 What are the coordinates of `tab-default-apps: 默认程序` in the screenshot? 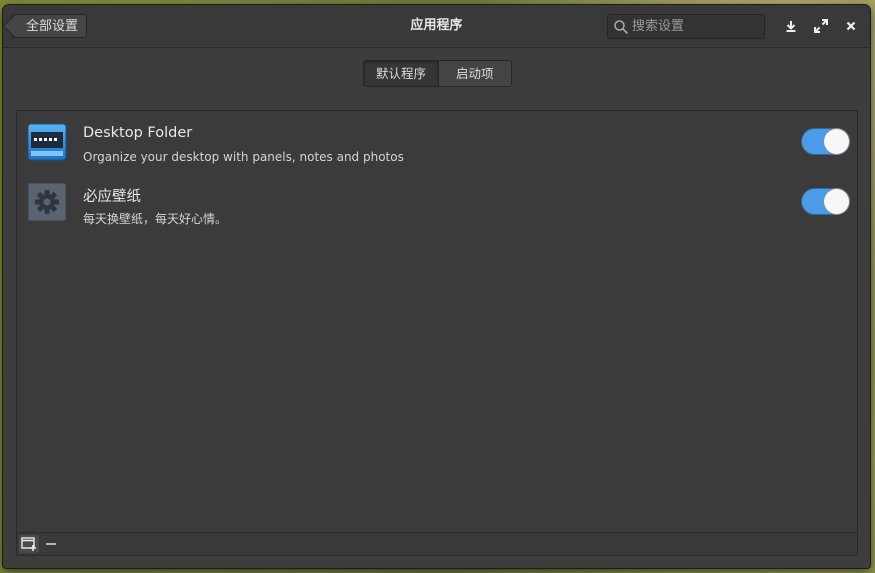 It's located at (401, 73).